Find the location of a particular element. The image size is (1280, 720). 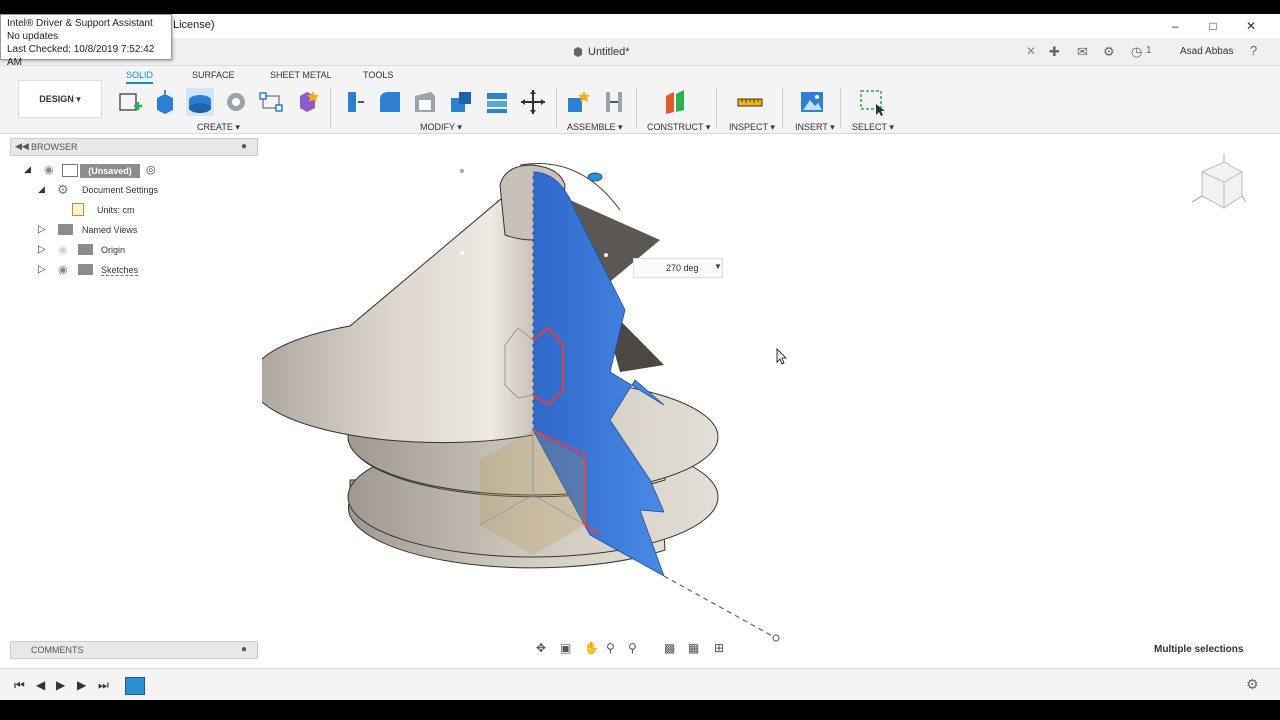

angle-input: 270 deg ▼ is located at coordinates (678, 268).